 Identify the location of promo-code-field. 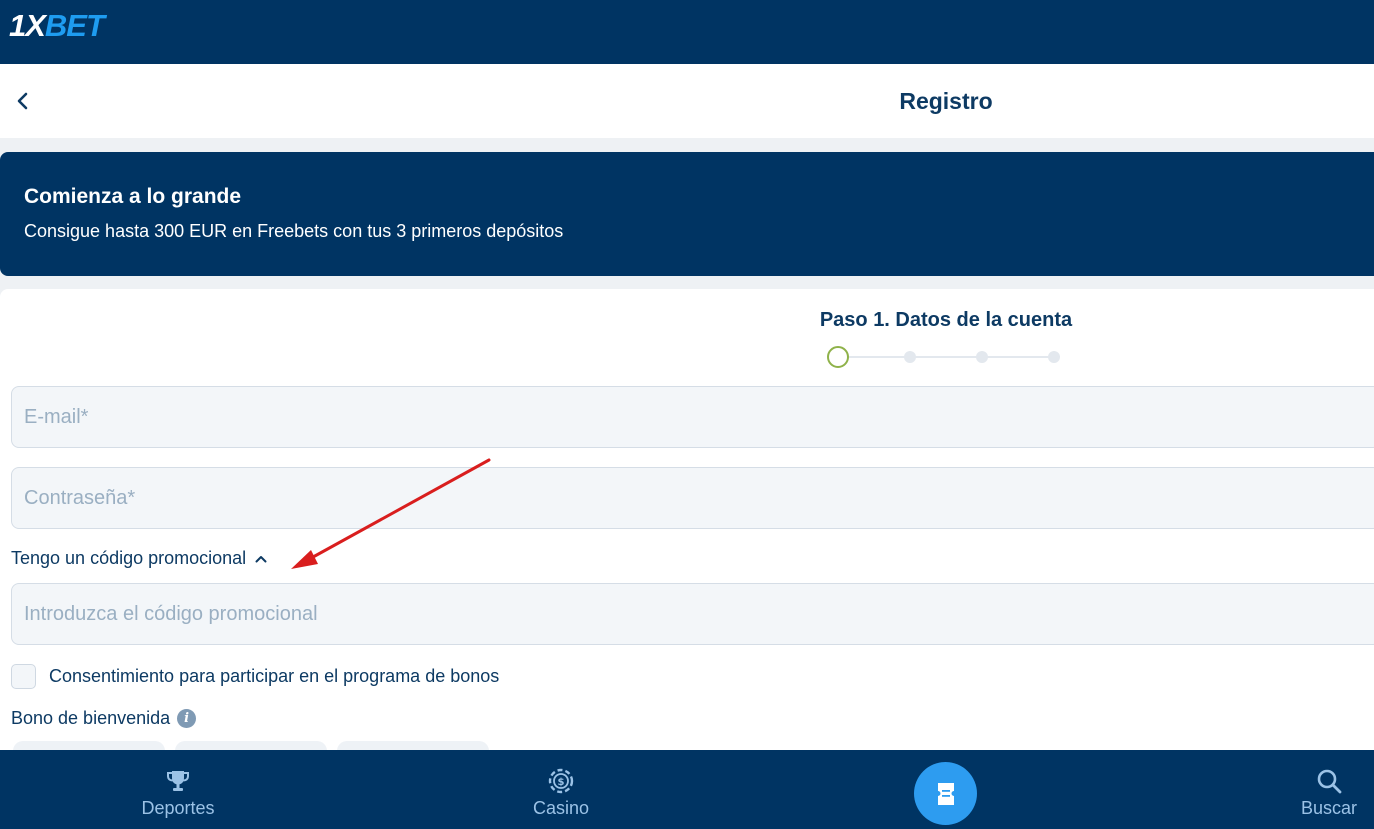
(692, 614).